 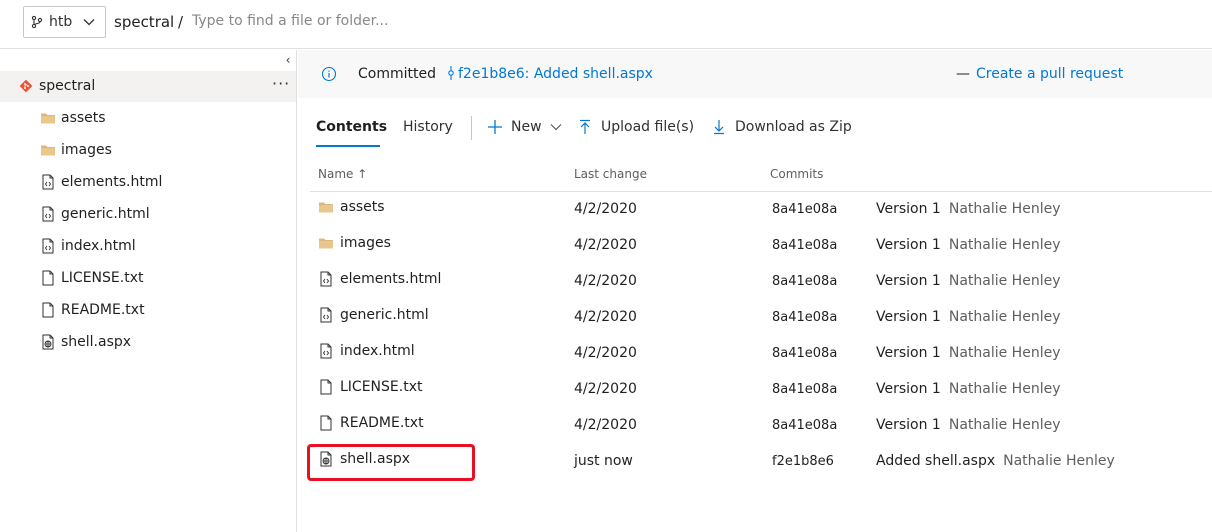 What do you see at coordinates (342, 174) in the screenshot?
I see `column-header-name: Name ↑` at bounding box center [342, 174].